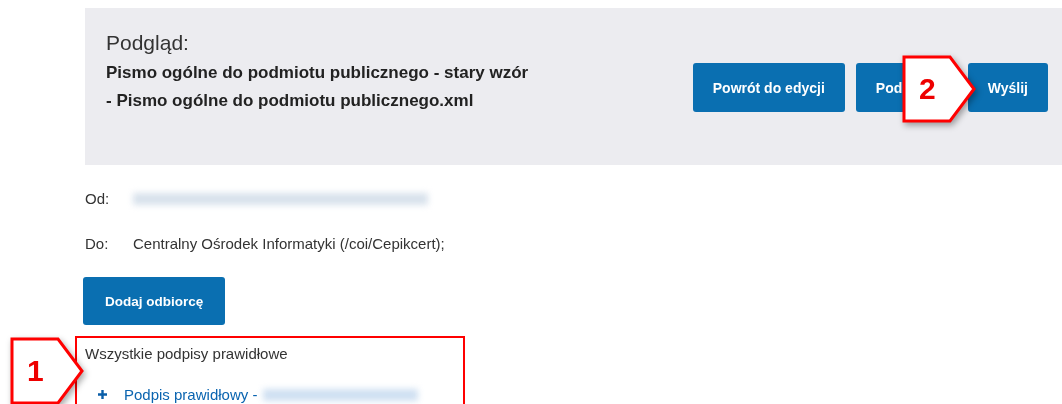 This screenshot has height=404, width=1062. Describe the element at coordinates (768, 87) in the screenshot. I see `action-button: Powrót do edycji` at that location.